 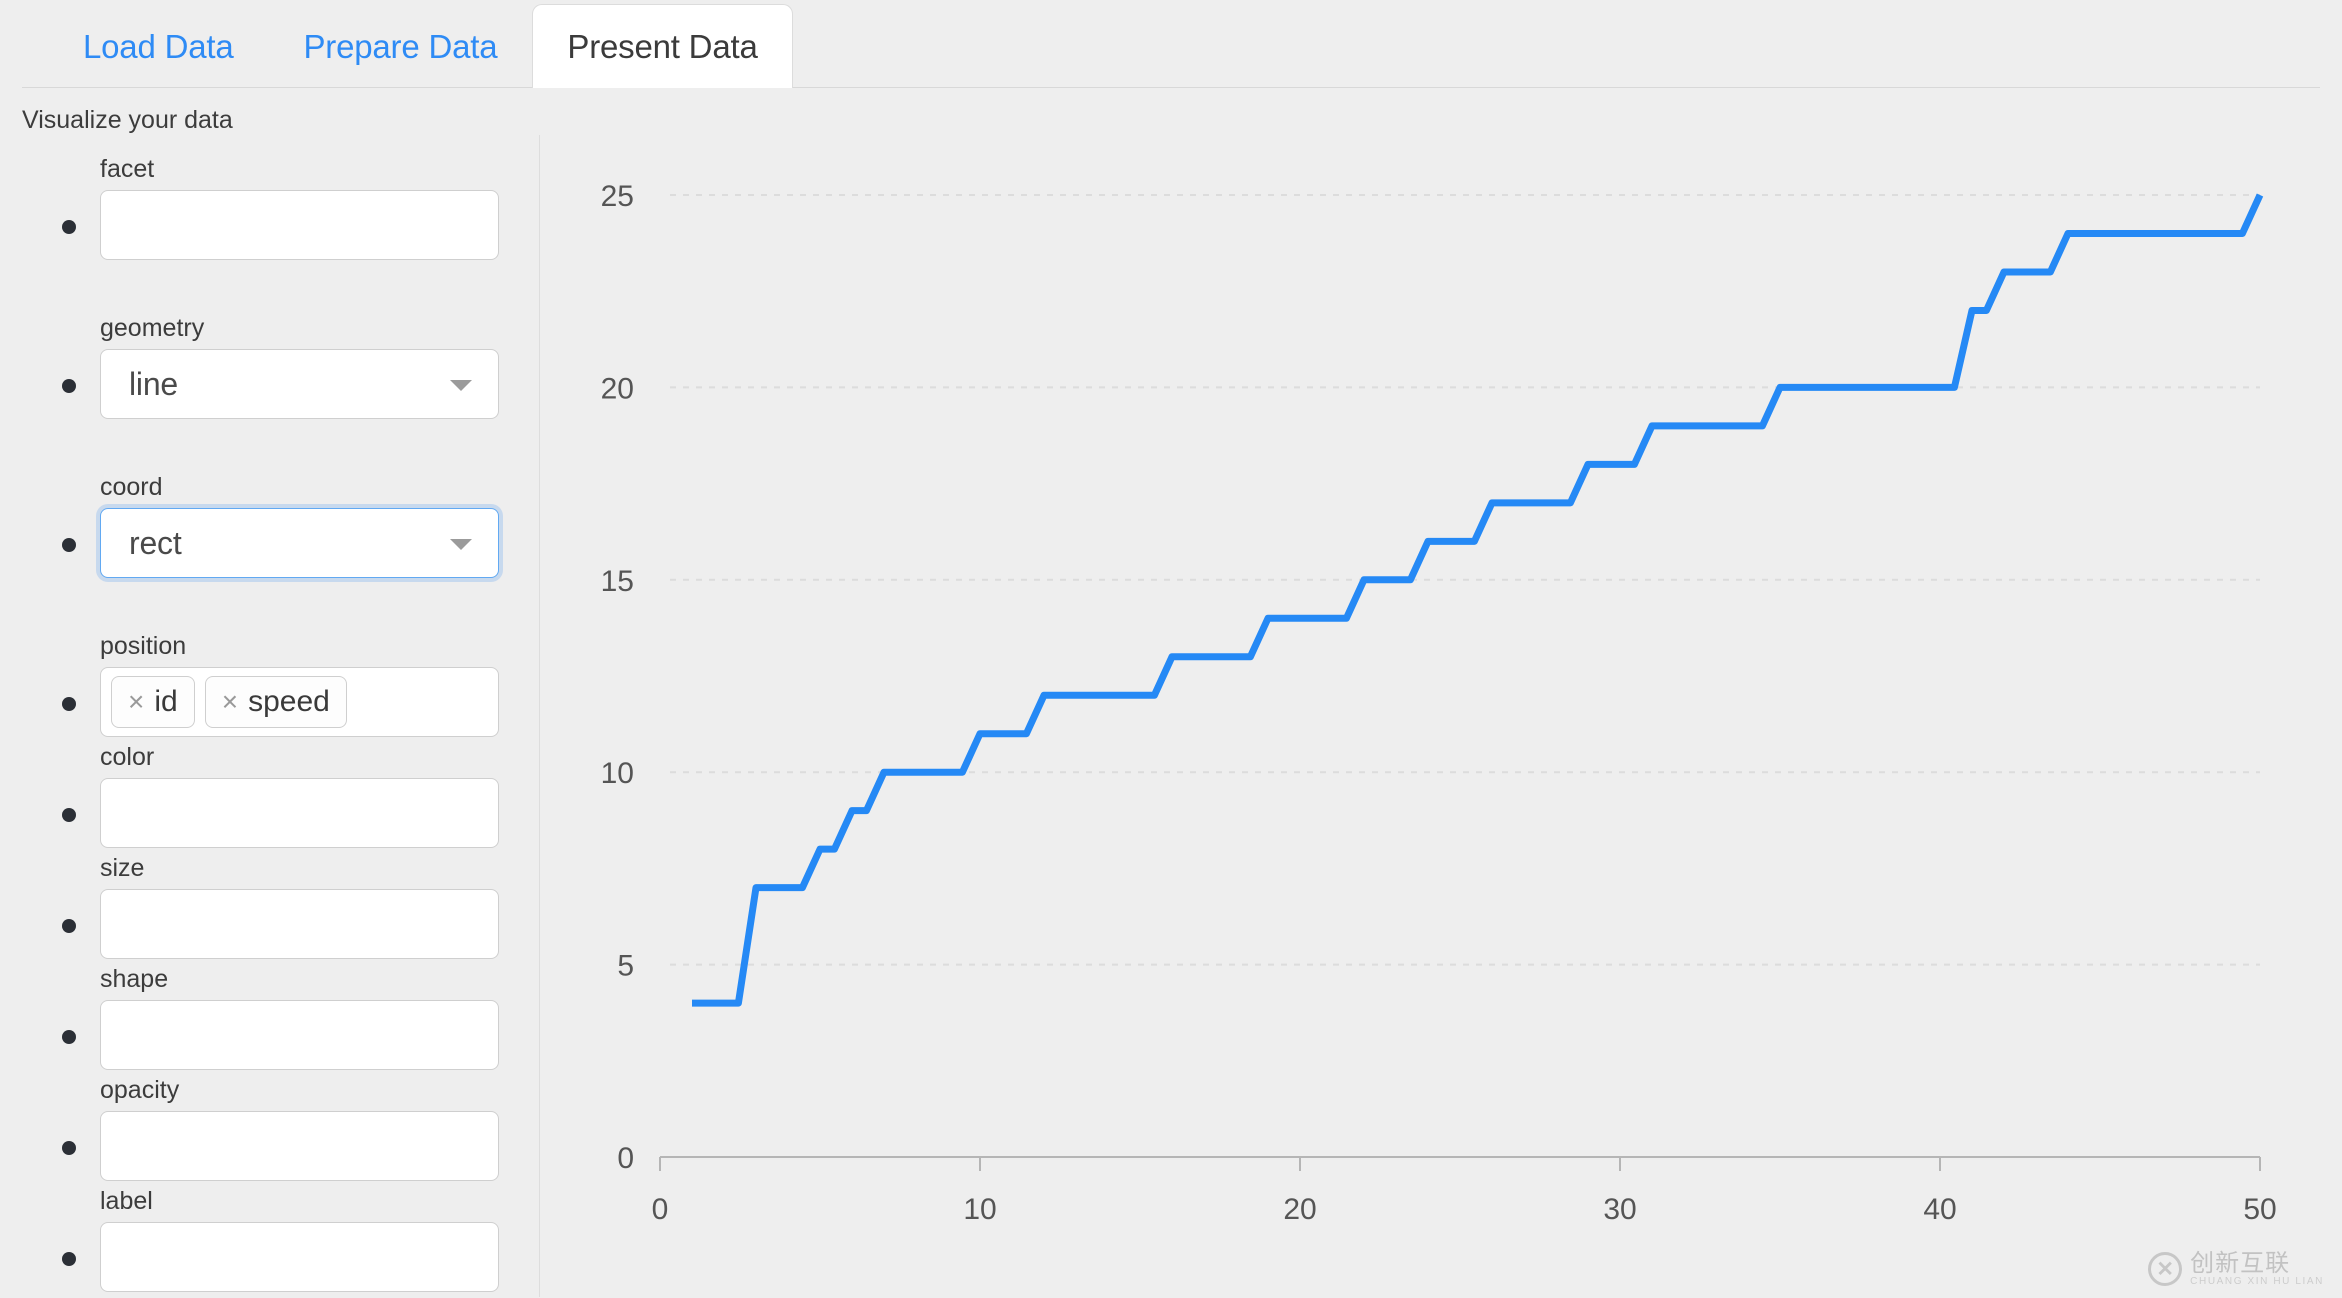 I want to click on field-shape: shape, so click(x=269, y=1018).